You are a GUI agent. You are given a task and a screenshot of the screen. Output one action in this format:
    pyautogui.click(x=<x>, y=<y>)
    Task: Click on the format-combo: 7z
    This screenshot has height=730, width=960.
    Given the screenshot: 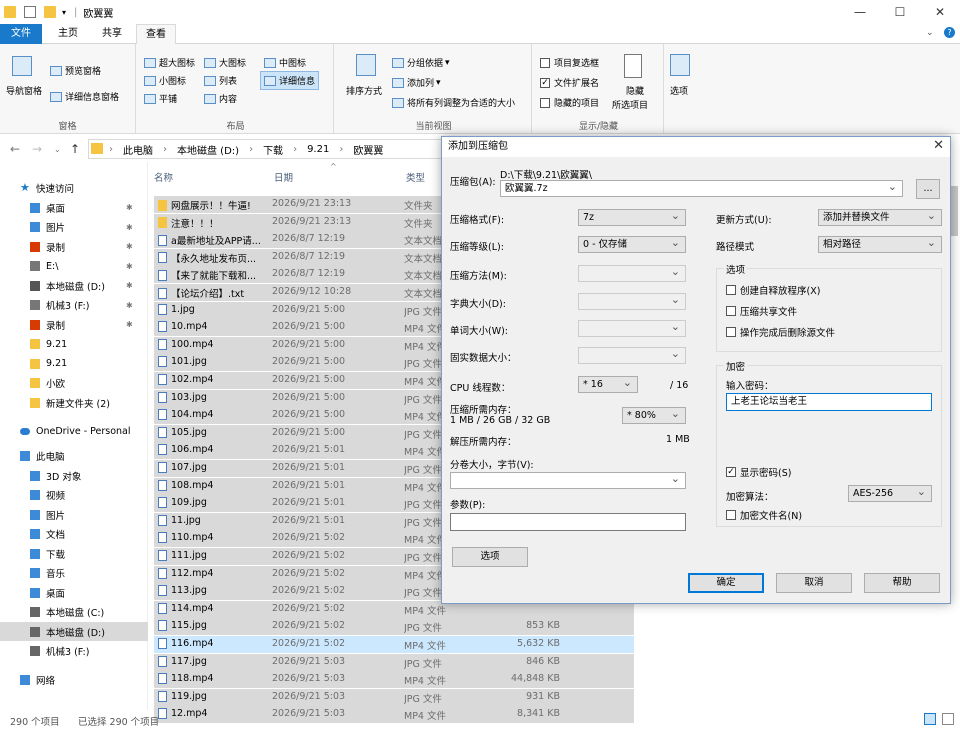 What is the action you would take?
    pyautogui.click(x=632, y=217)
    